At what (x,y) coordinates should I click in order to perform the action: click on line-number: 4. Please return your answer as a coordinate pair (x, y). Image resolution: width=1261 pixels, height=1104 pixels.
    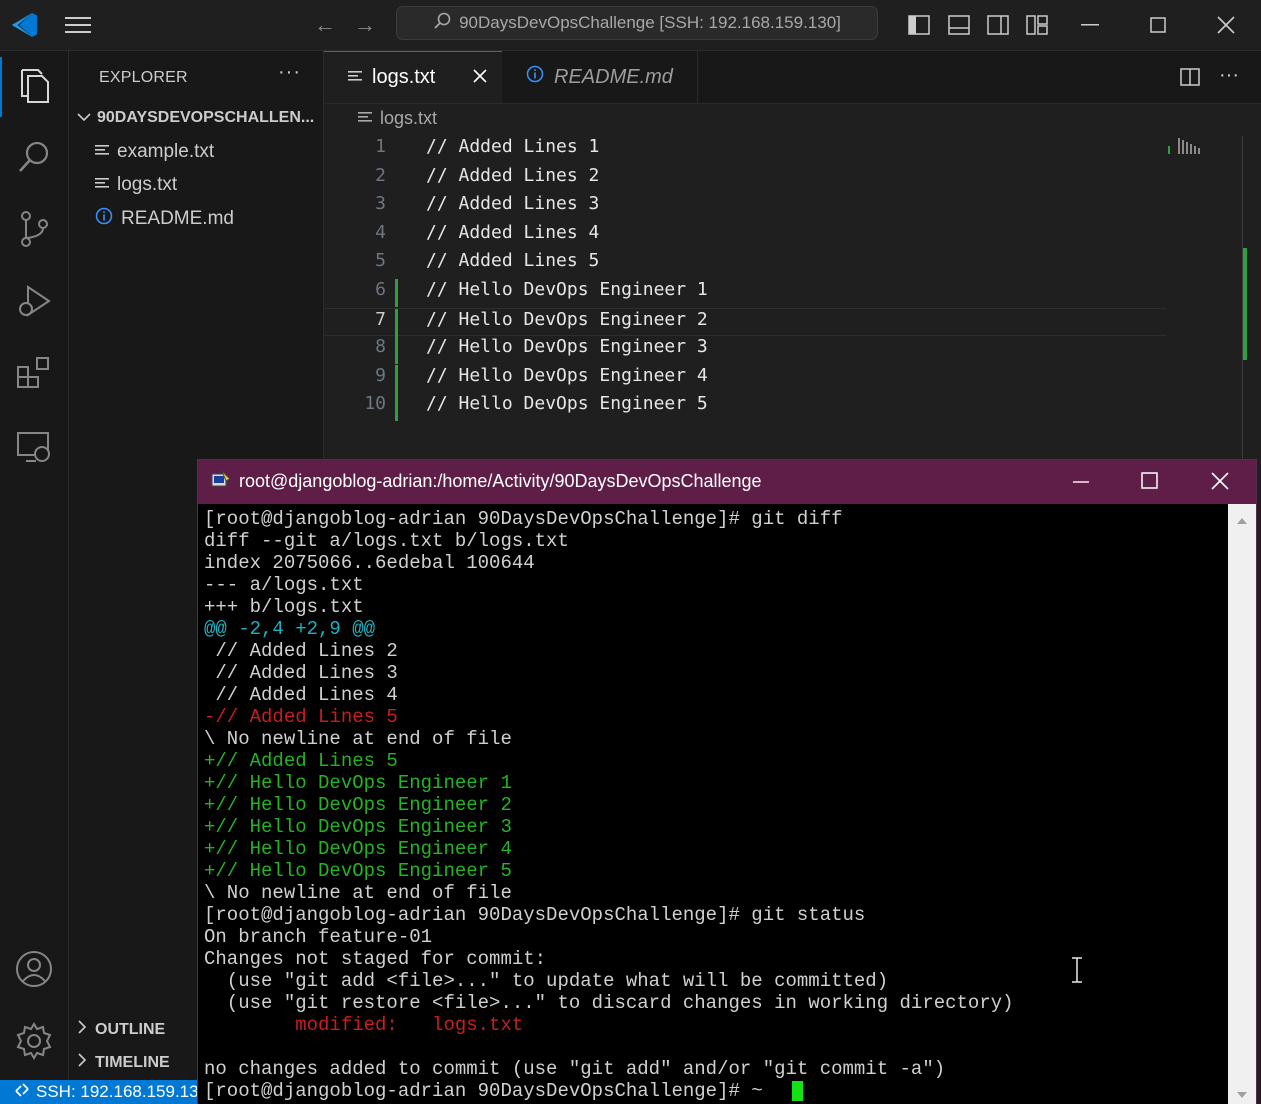
    Looking at the image, I should click on (380, 232).